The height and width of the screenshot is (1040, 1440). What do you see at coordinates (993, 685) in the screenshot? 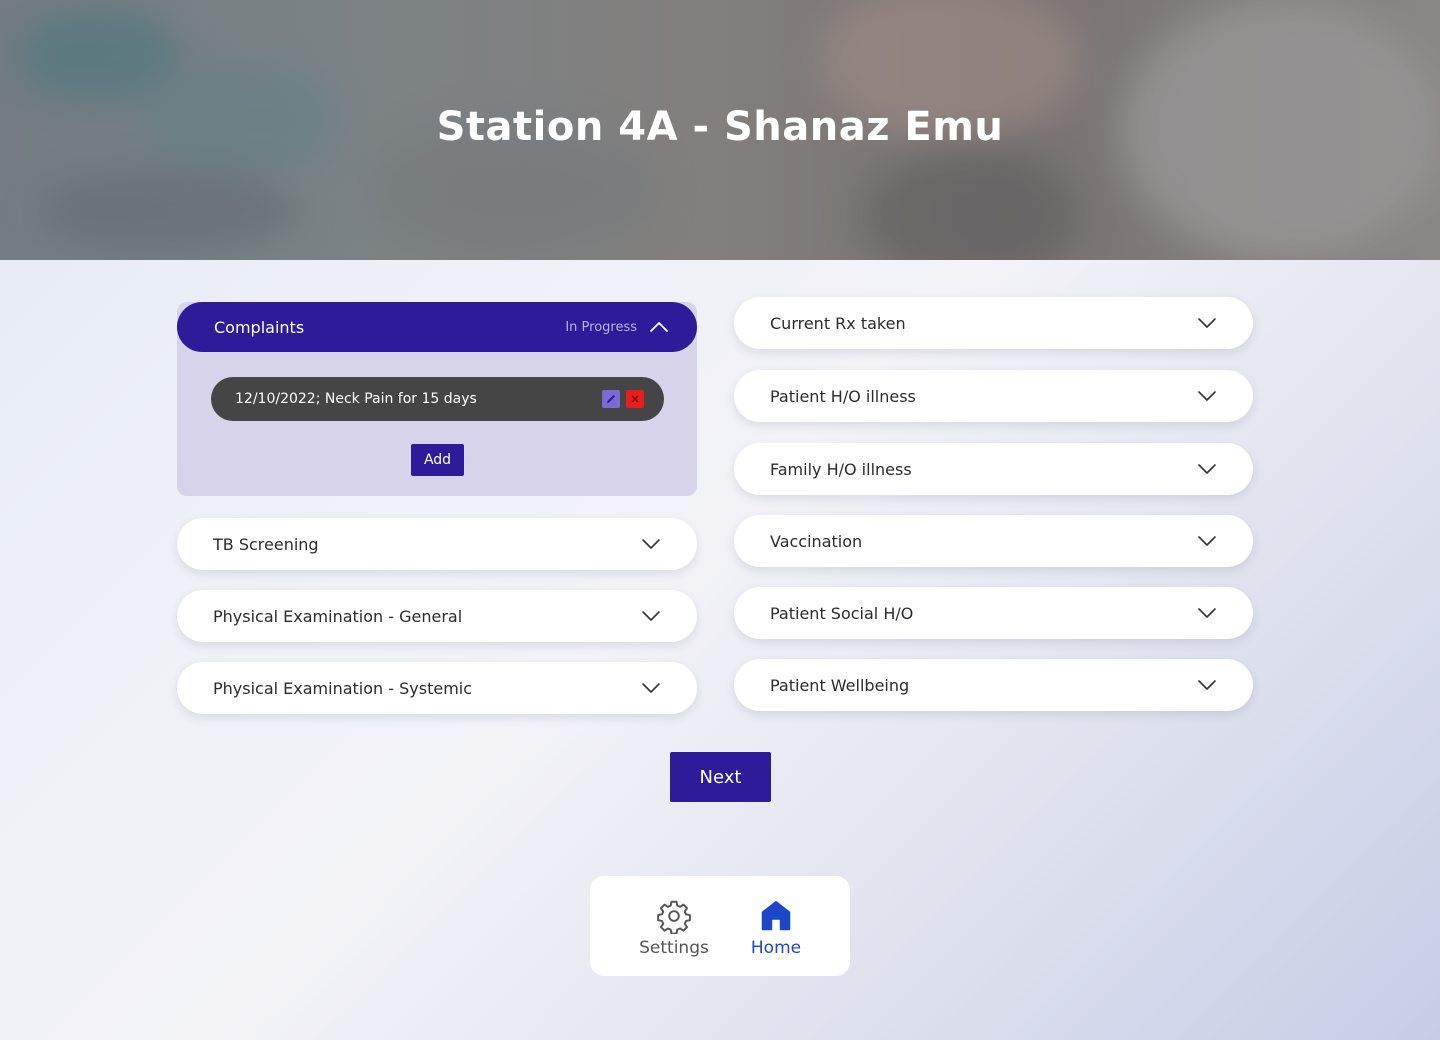
I see `accordion-patient-wellbeing: Patient Wellbeing` at bounding box center [993, 685].